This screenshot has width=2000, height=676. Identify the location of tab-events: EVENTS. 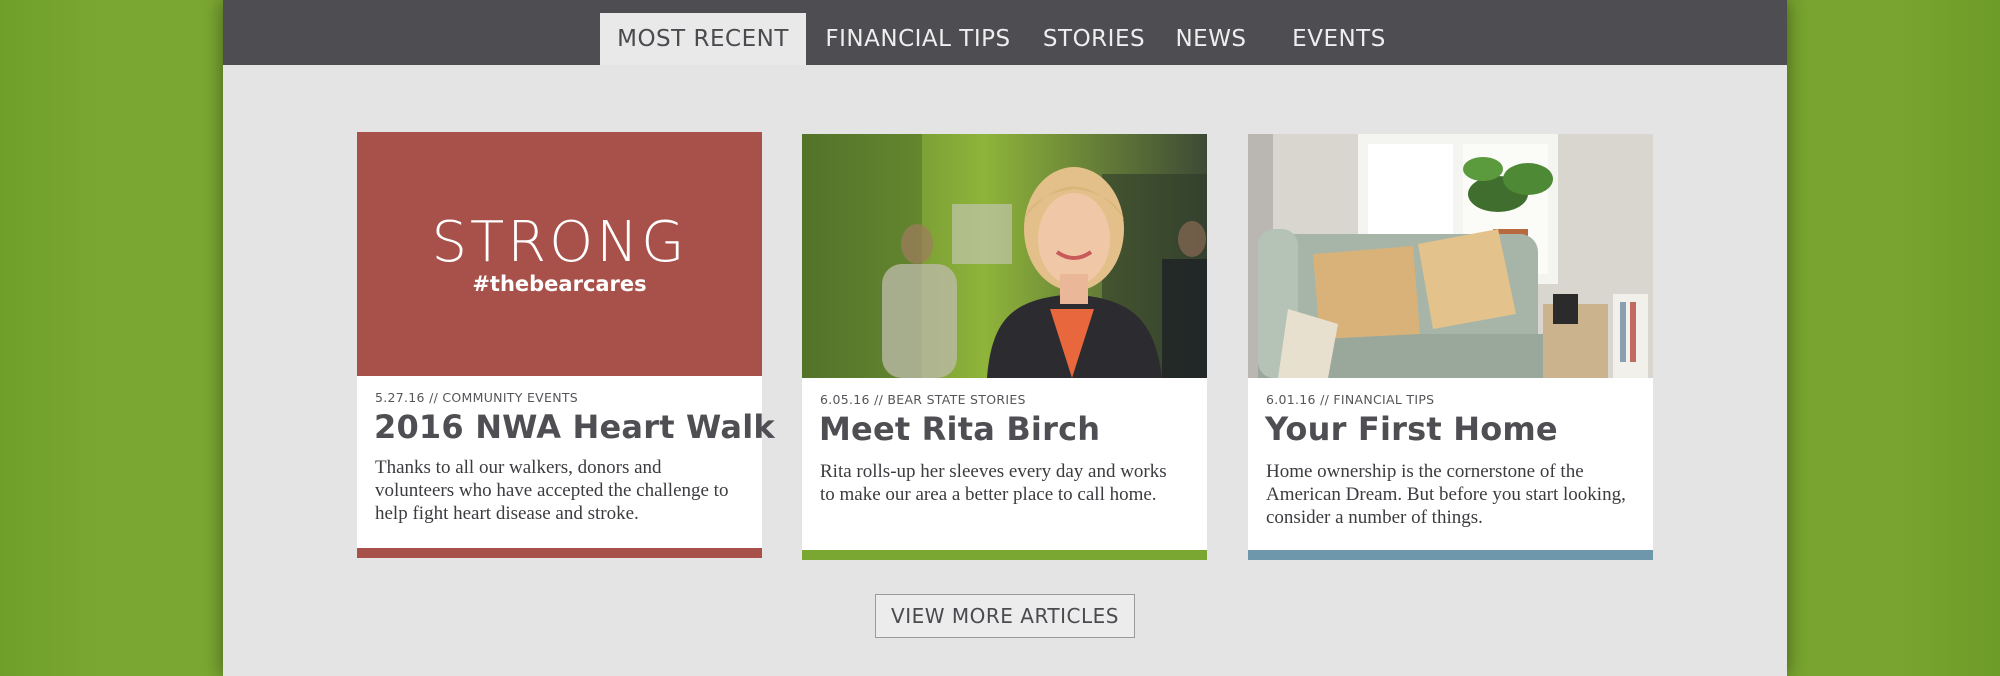
(1339, 39).